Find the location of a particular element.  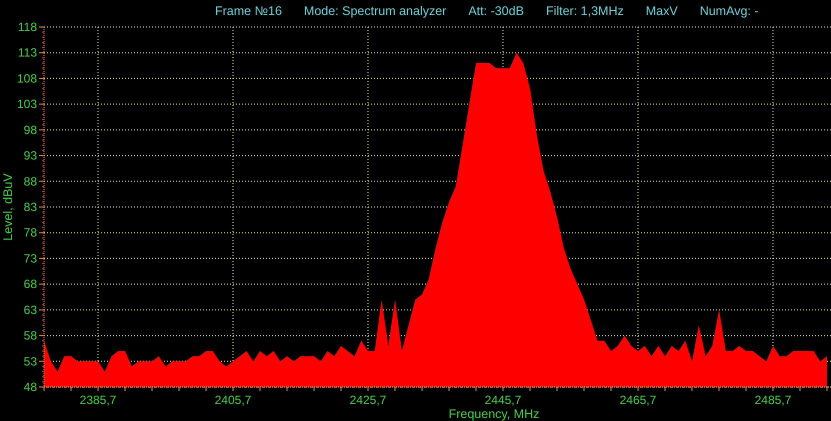

status-text: Frame №16 is located at coordinates (248, 11).